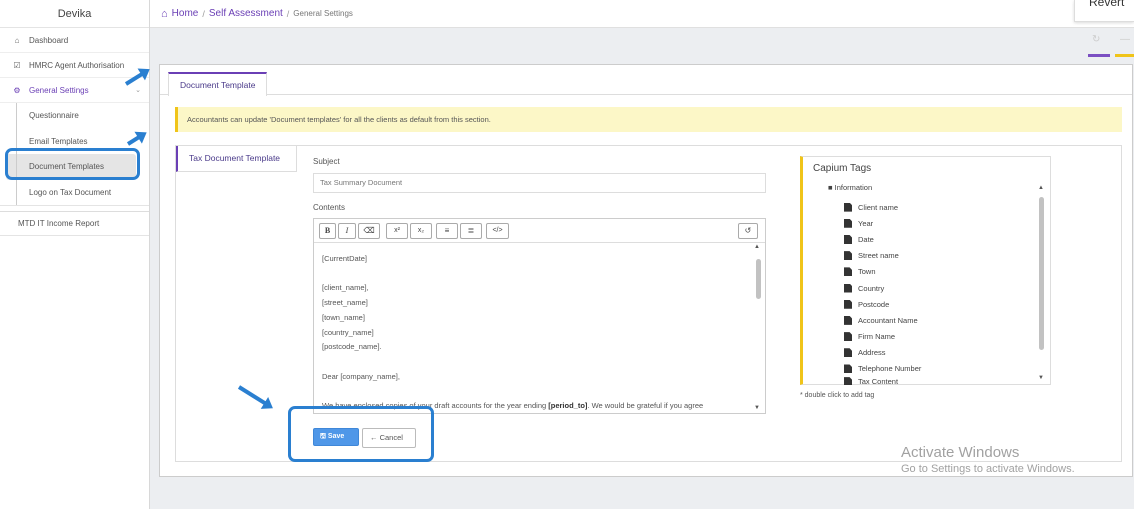  I want to click on sidebar-item-questionnaire: Questionnaire, so click(74, 116).